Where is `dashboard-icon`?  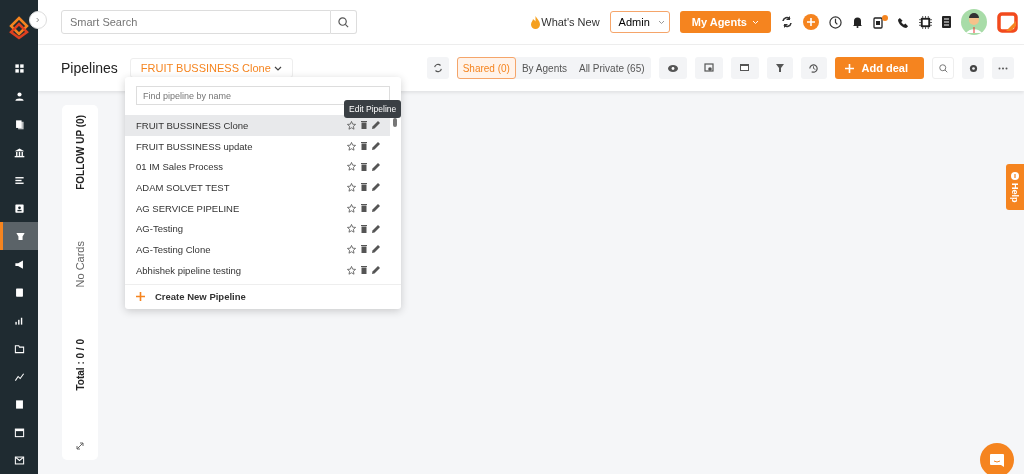
dashboard-icon is located at coordinates (19, 68).